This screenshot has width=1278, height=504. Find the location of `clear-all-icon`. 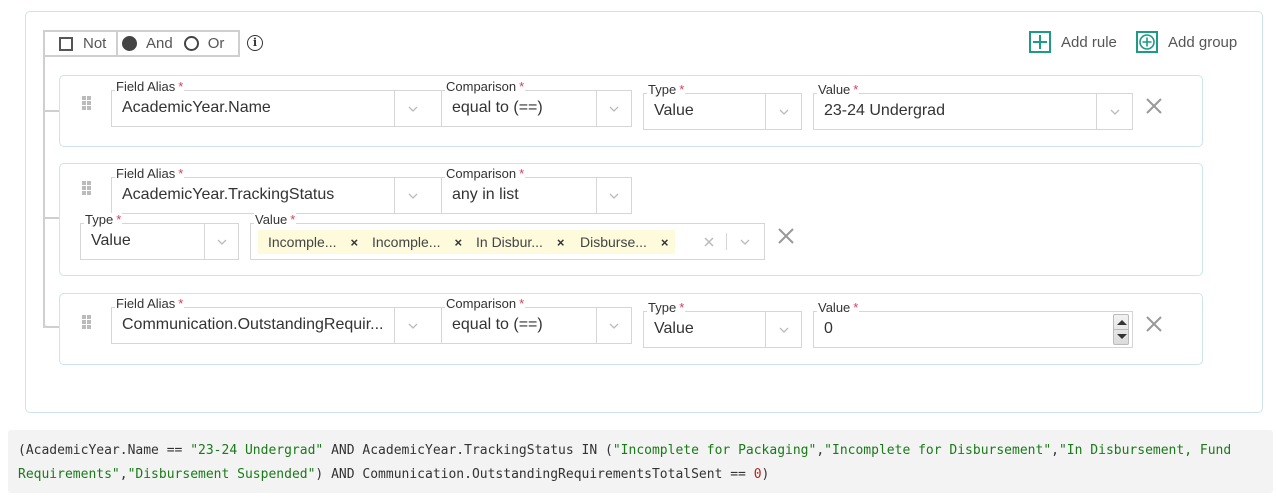

clear-all-icon is located at coordinates (709, 242).